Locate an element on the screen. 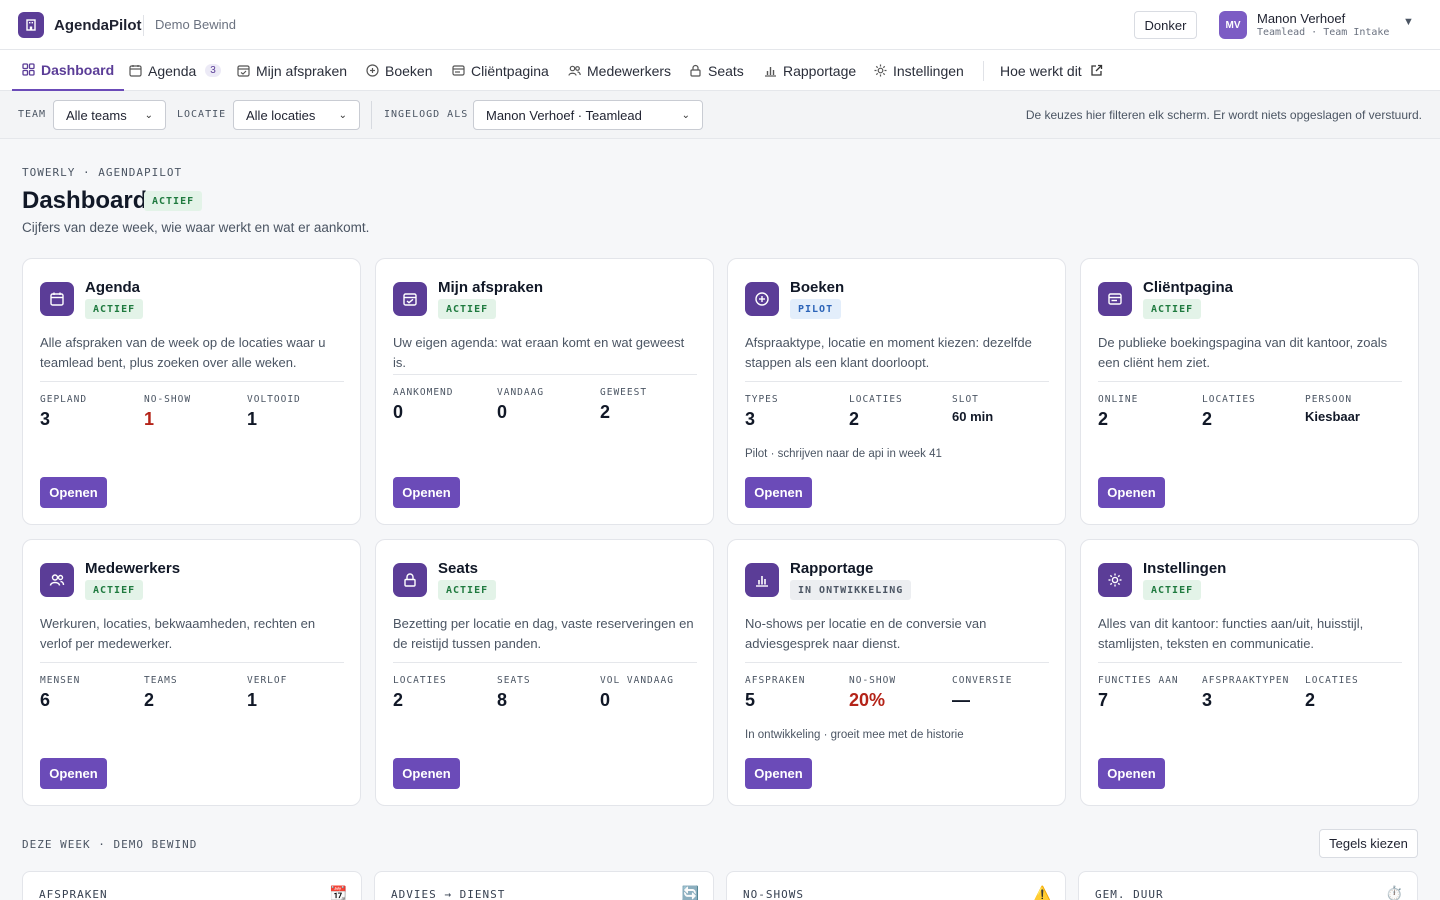 The width and height of the screenshot is (1440, 900). logged-in-as-select: Manon Verhoef · Teamlead ⌄ is located at coordinates (588, 115).